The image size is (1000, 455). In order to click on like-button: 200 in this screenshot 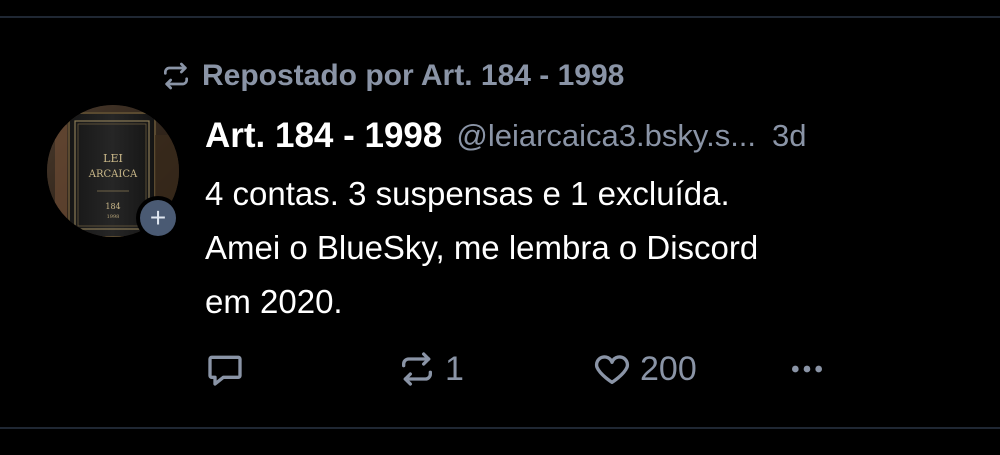, I will do `click(644, 369)`.